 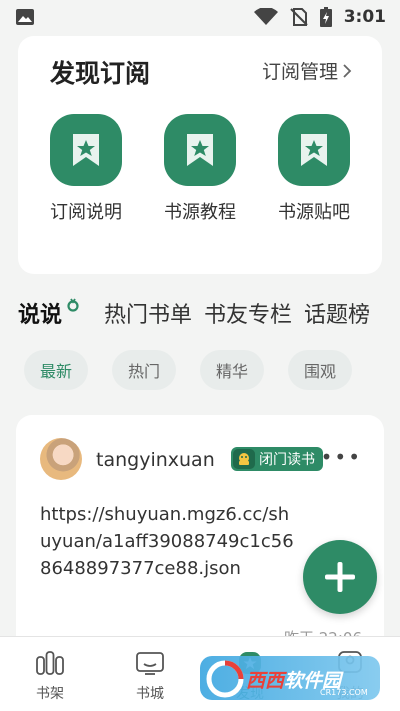 I want to click on feature-source-tutorial: 书源教程, so click(x=200, y=169).